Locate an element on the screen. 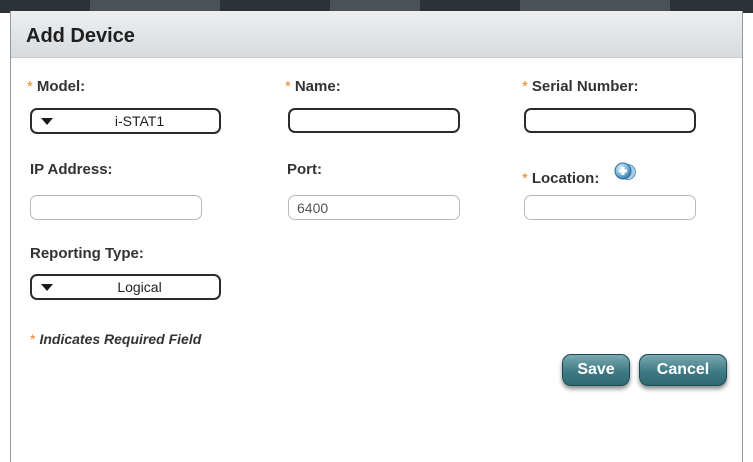 The width and height of the screenshot is (753, 462). reporting-type-label: Reporting Type: is located at coordinates (87, 253).